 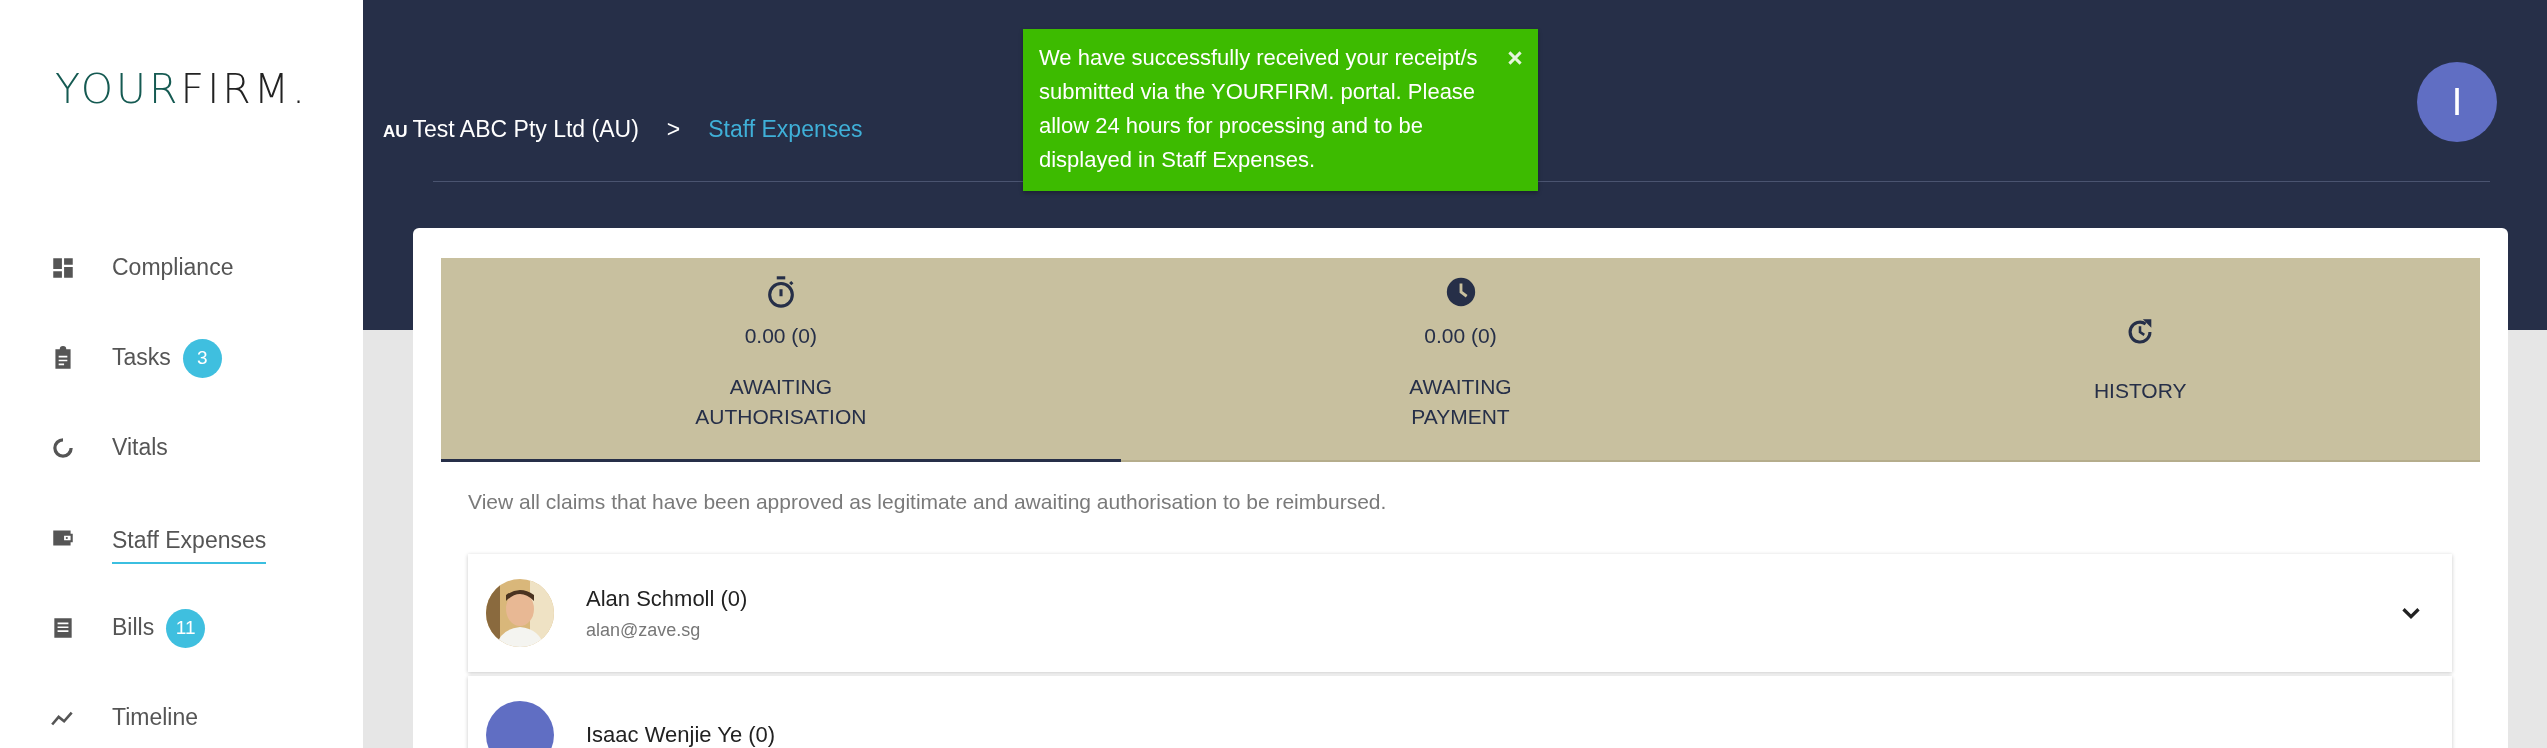 I want to click on nav-item: Bills, so click(x=133, y=628).